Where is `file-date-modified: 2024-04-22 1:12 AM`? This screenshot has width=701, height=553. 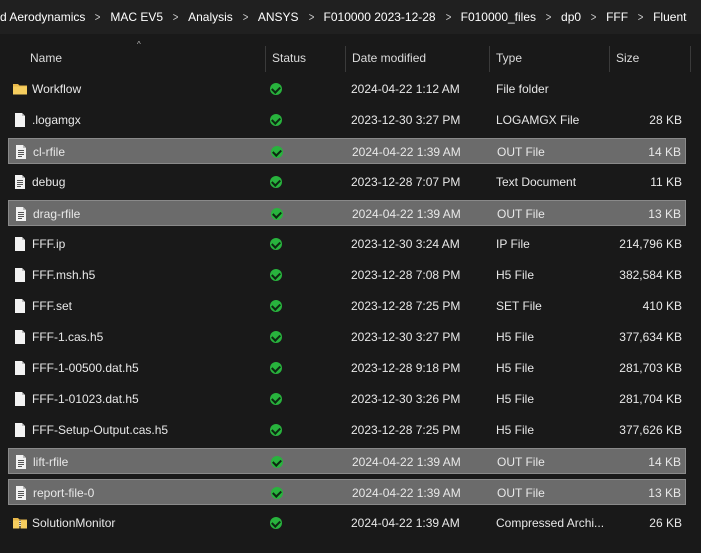
file-date-modified: 2024-04-22 1:12 AM is located at coordinates (405, 89).